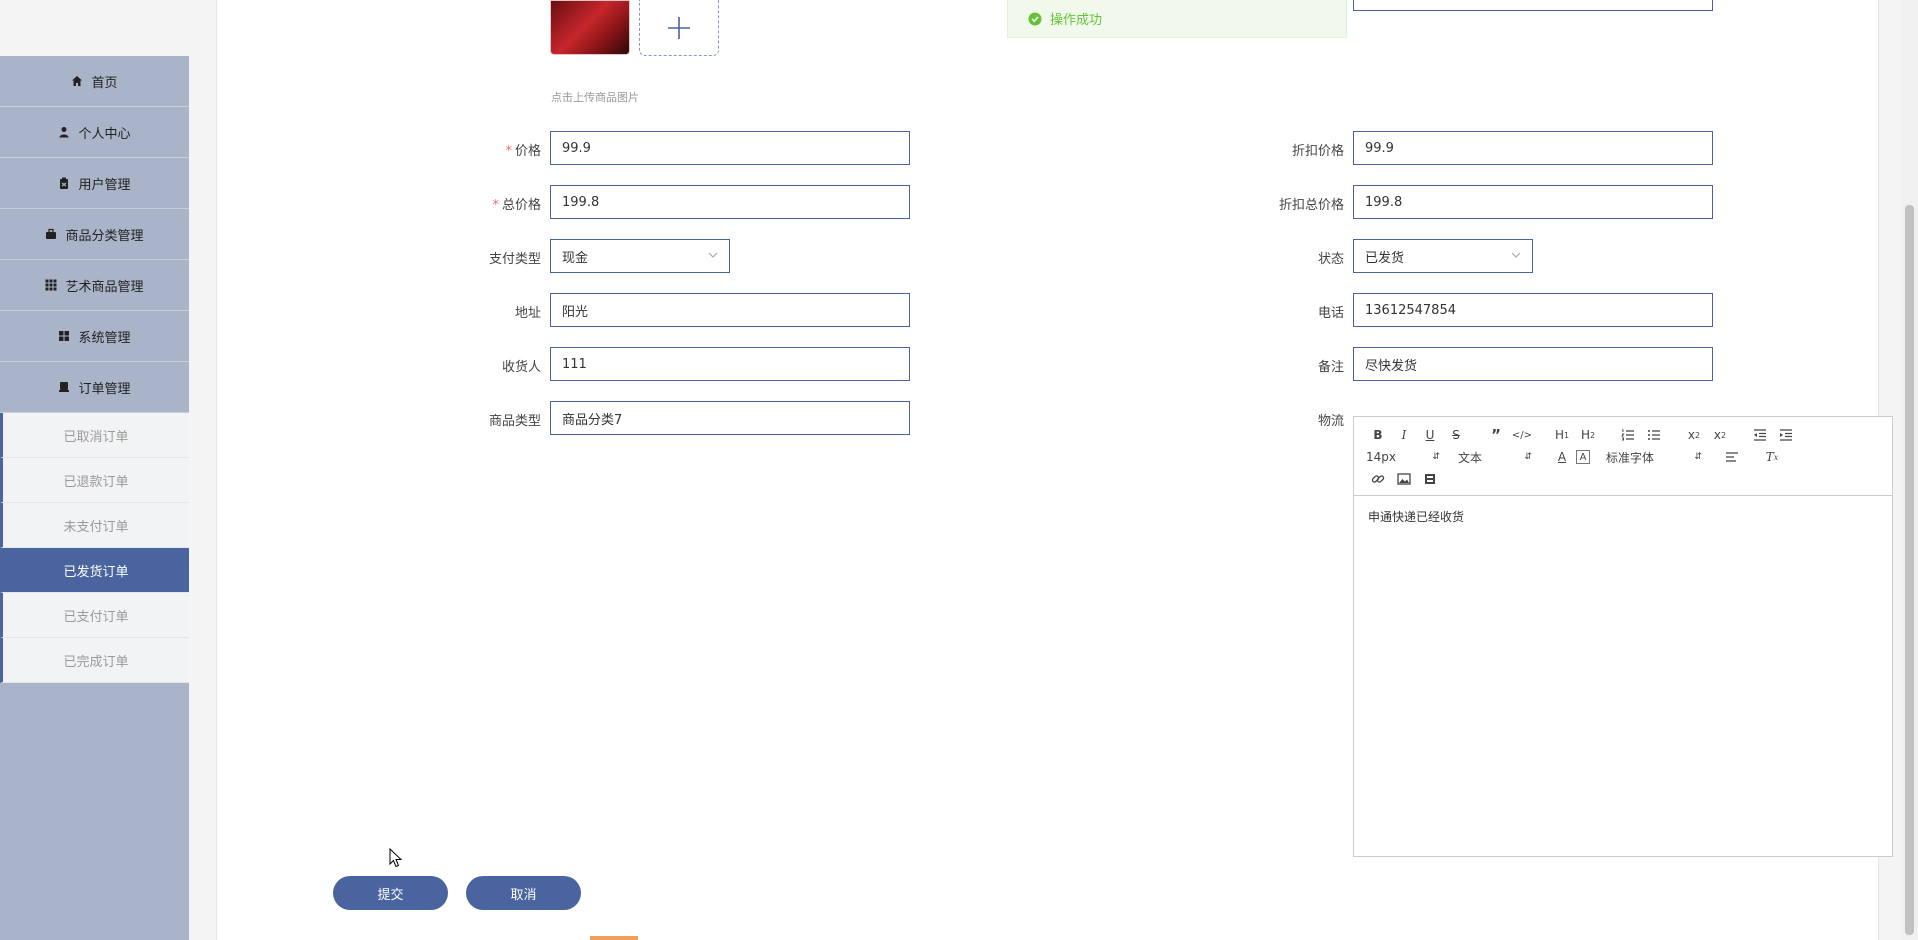  What do you see at coordinates (51, 285) in the screenshot?
I see `grid-icon` at bounding box center [51, 285].